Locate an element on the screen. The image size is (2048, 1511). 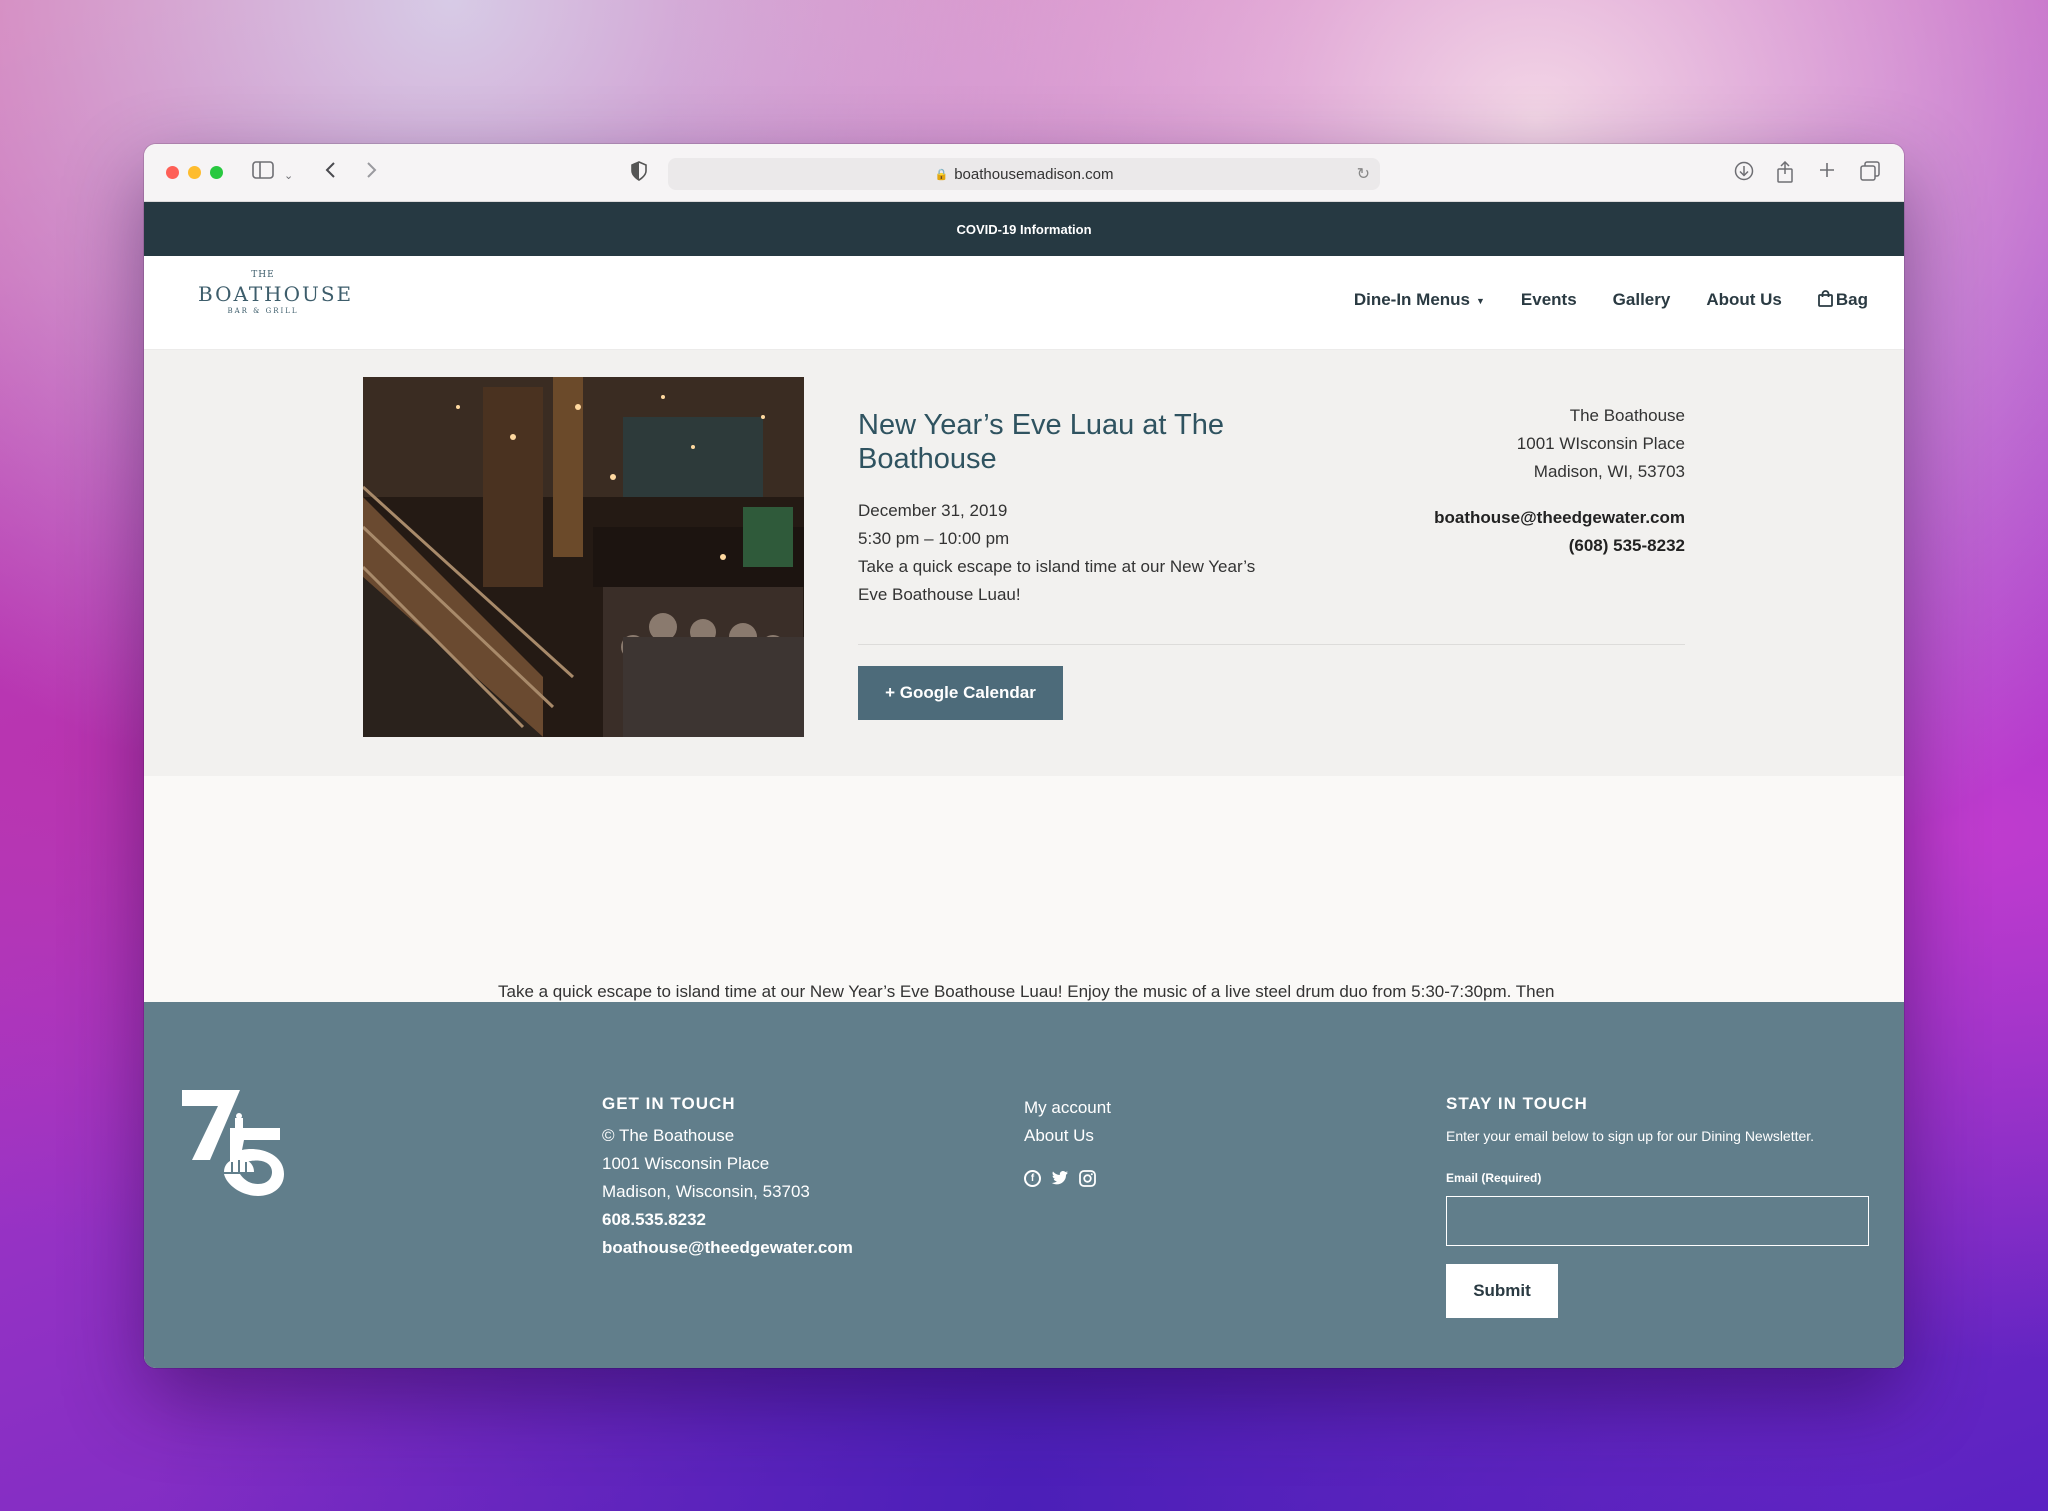
download-icon is located at coordinates (1744, 174).